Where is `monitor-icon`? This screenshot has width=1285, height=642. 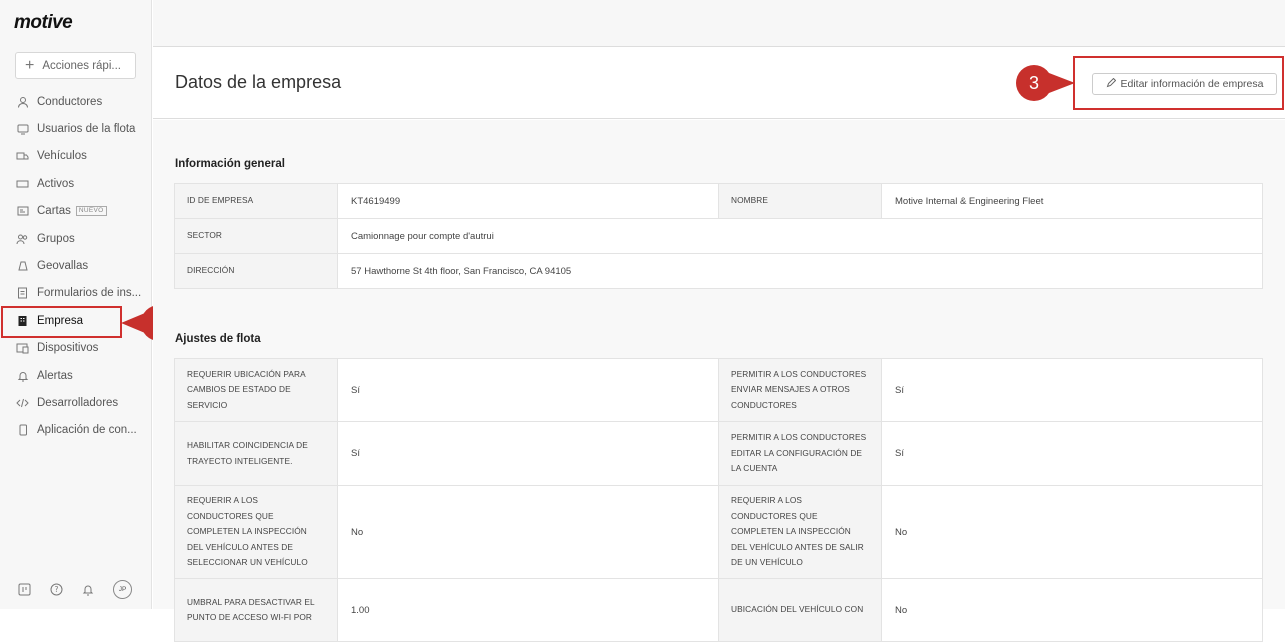 monitor-icon is located at coordinates (22, 129).